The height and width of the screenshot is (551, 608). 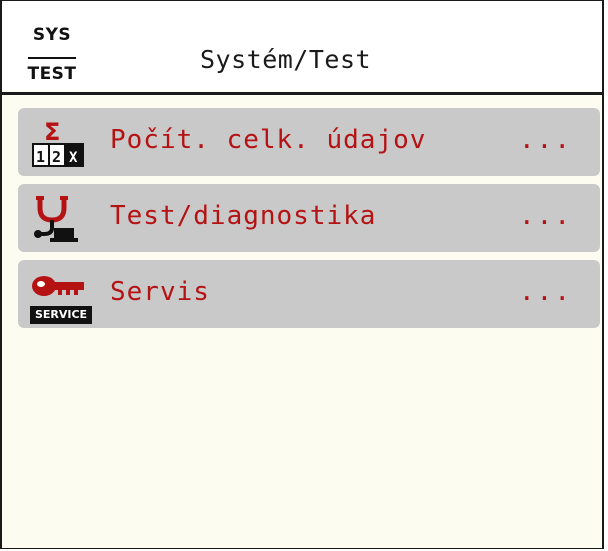 What do you see at coordinates (56, 157) in the screenshot?
I see `svg-text: 2` at bounding box center [56, 157].